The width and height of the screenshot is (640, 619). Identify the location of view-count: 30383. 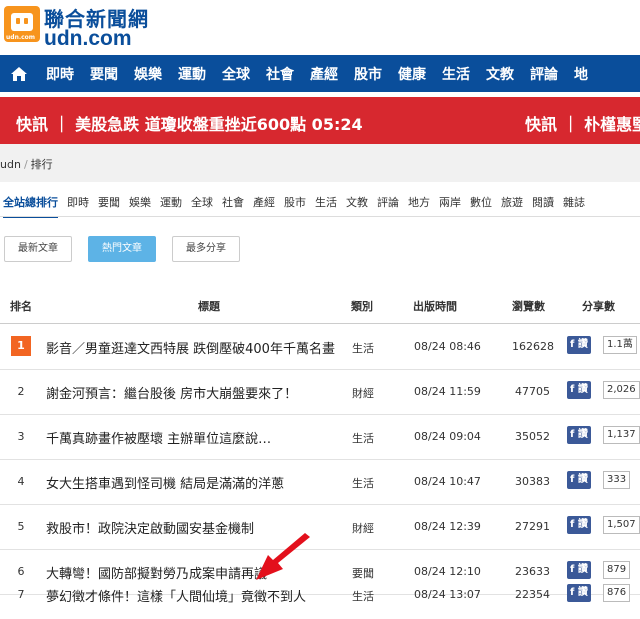
(532, 481).